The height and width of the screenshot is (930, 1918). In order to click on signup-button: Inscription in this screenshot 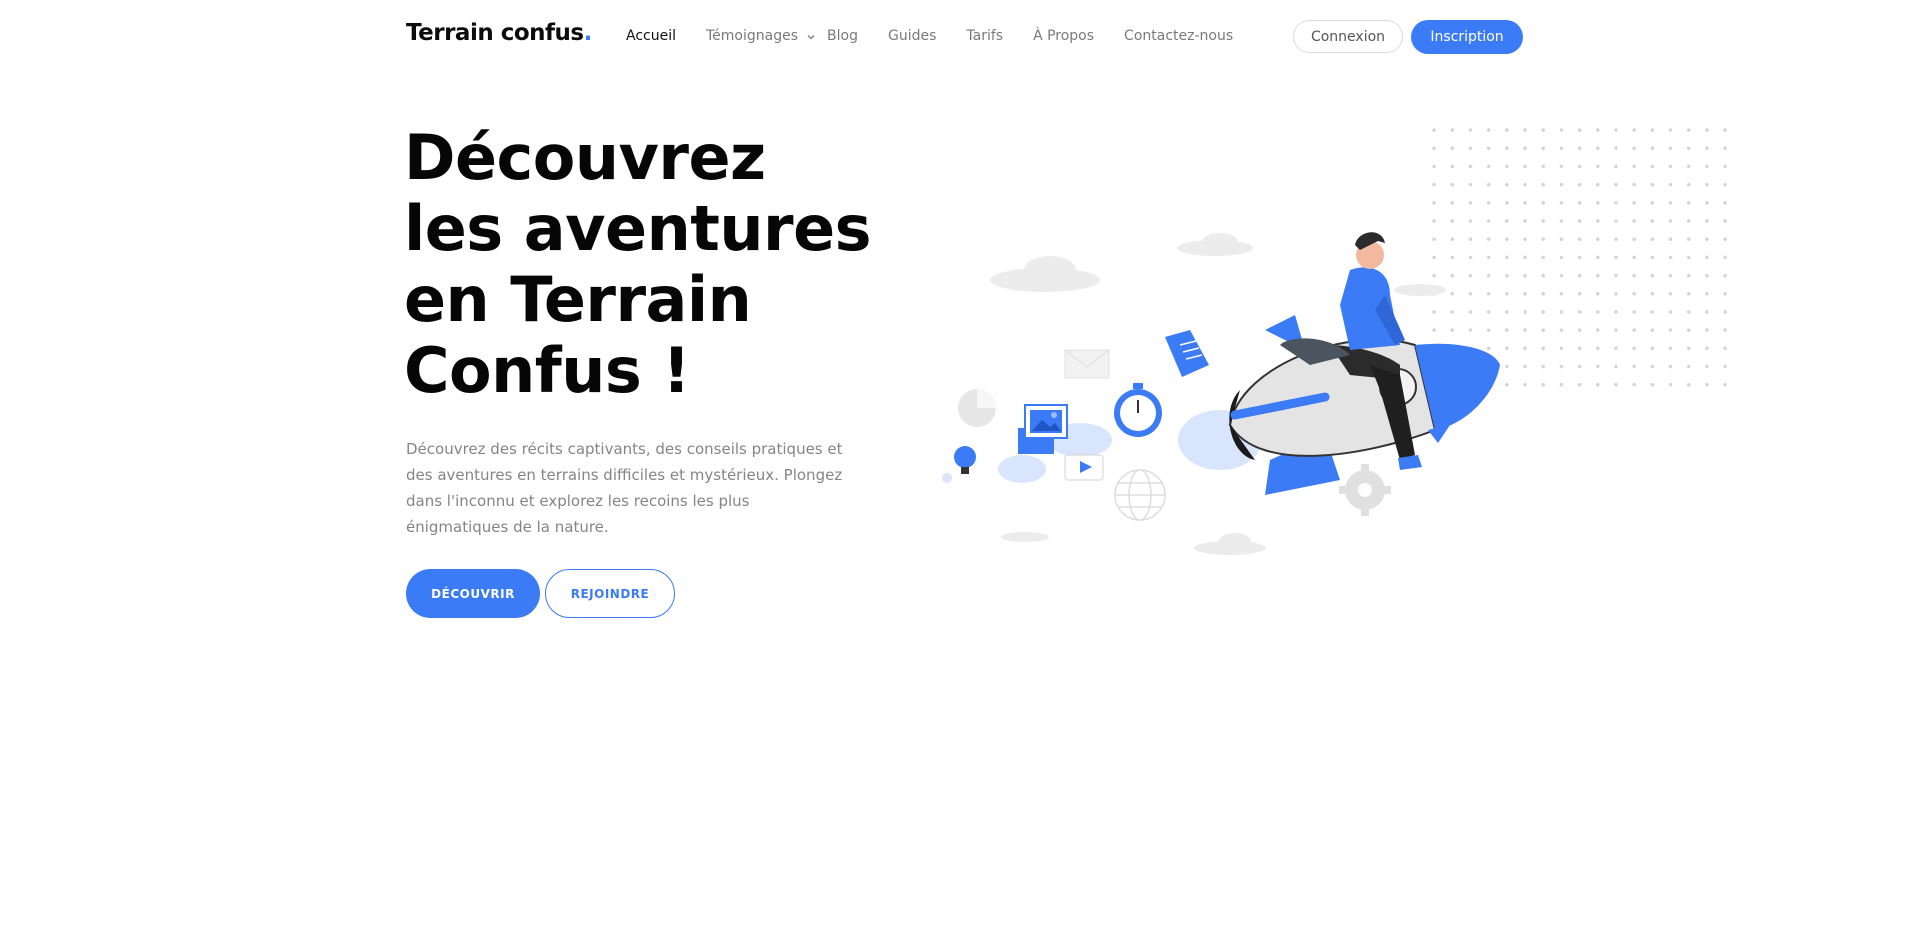, I will do `click(1467, 37)`.